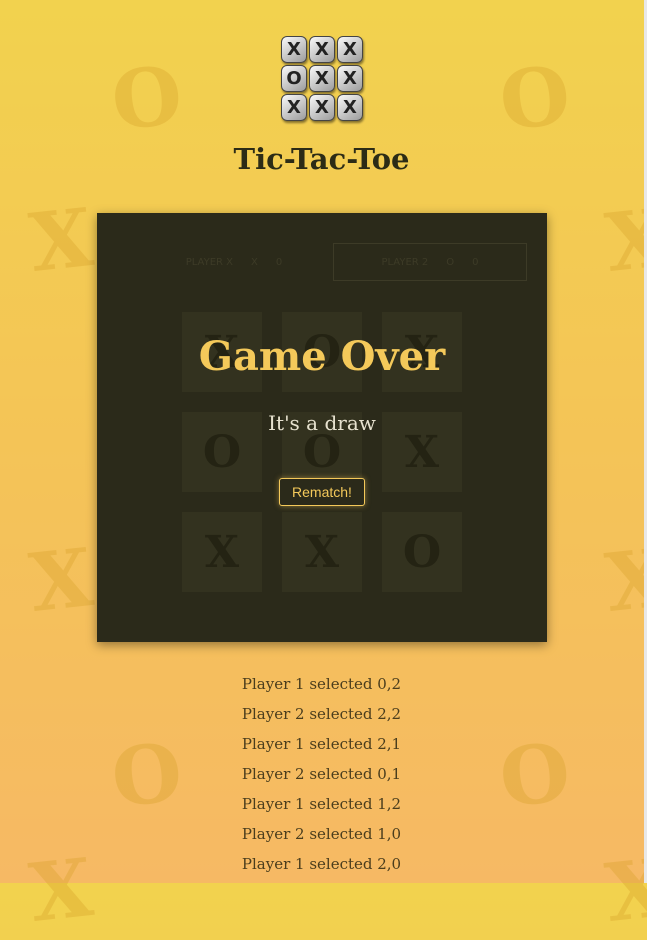 The width and height of the screenshot is (647, 940). I want to click on move-log-item: Player 2 selected 1,0, so click(321, 834).